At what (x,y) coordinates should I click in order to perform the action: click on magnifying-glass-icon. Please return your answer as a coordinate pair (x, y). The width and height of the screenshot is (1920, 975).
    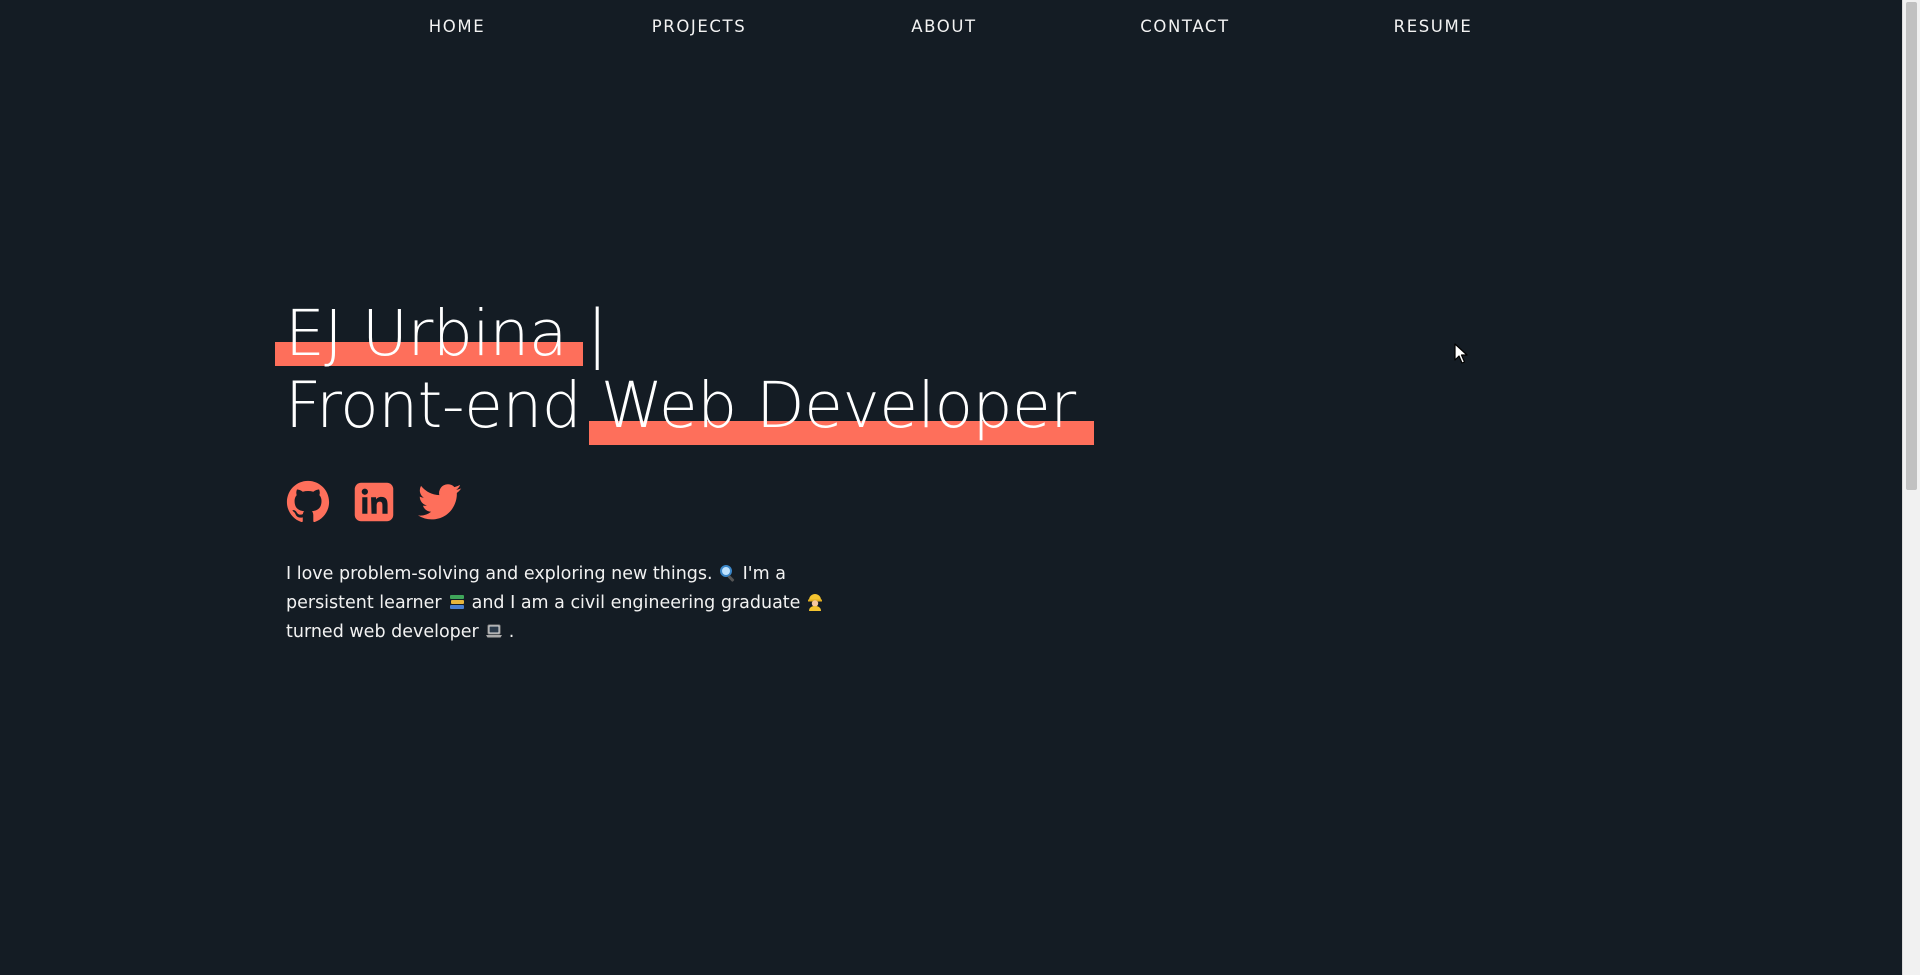
    Looking at the image, I should click on (728, 573).